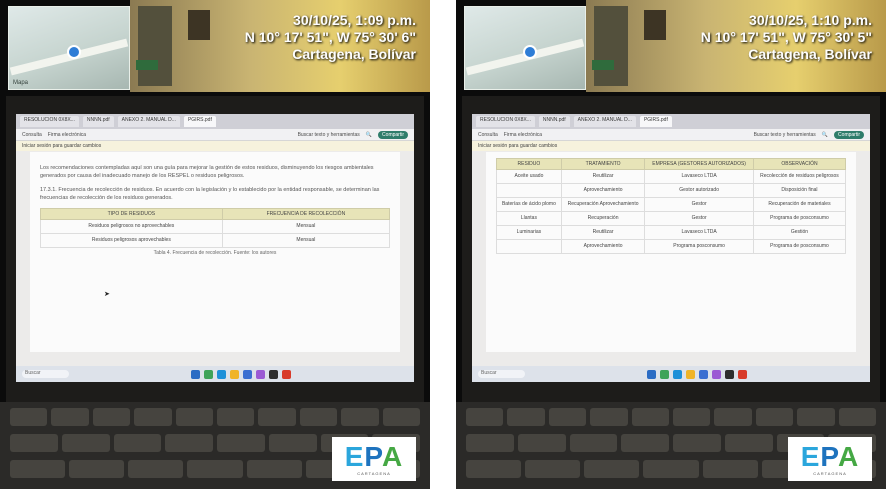  Describe the element at coordinates (799, 164) in the screenshot. I see `table-header: Observación` at that location.